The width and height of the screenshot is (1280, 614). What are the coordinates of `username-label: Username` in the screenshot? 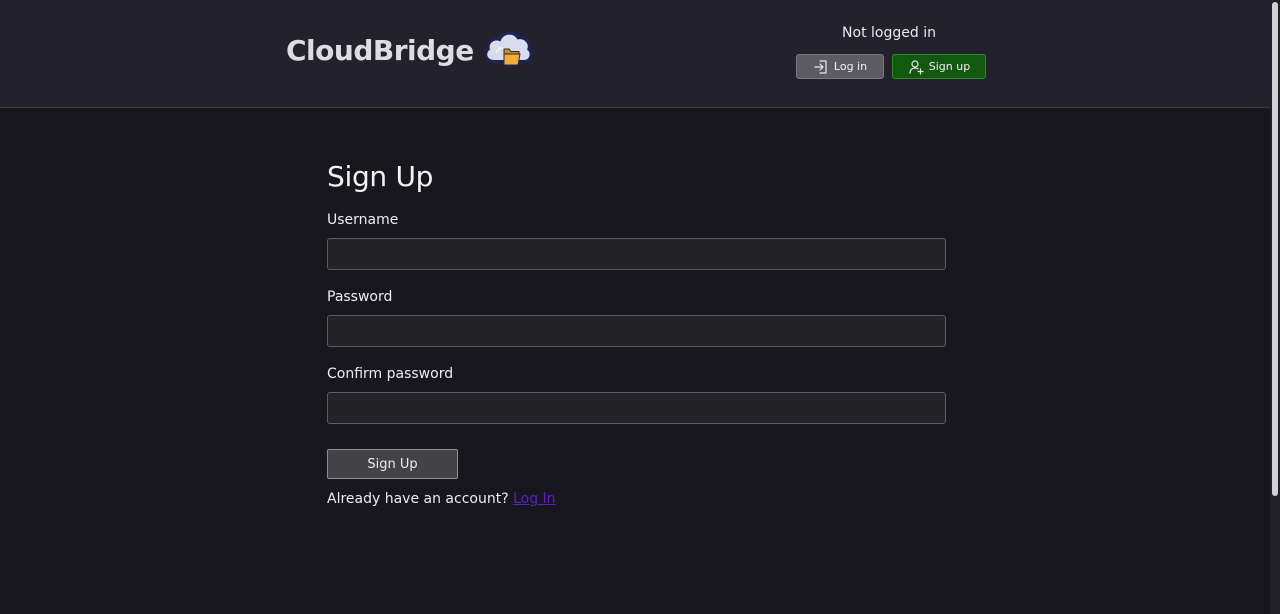 It's located at (363, 220).